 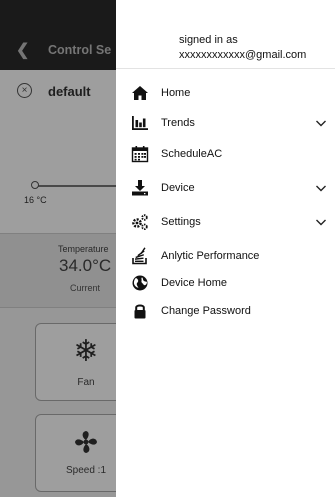 I want to click on menu-label-settings: Settings, so click(x=181, y=222).